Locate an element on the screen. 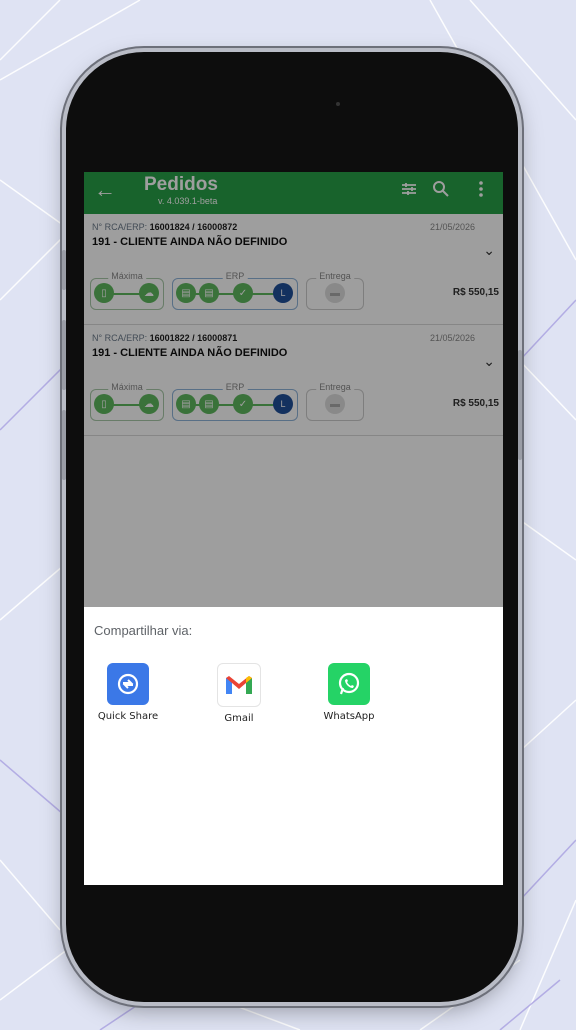  share-target-gmail: Gmail is located at coordinates (239, 693).